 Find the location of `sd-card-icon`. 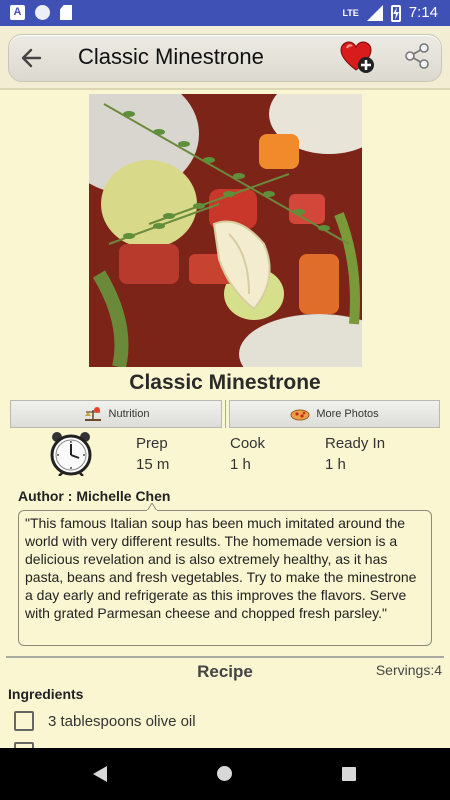

sd-card-icon is located at coordinates (66, 12).